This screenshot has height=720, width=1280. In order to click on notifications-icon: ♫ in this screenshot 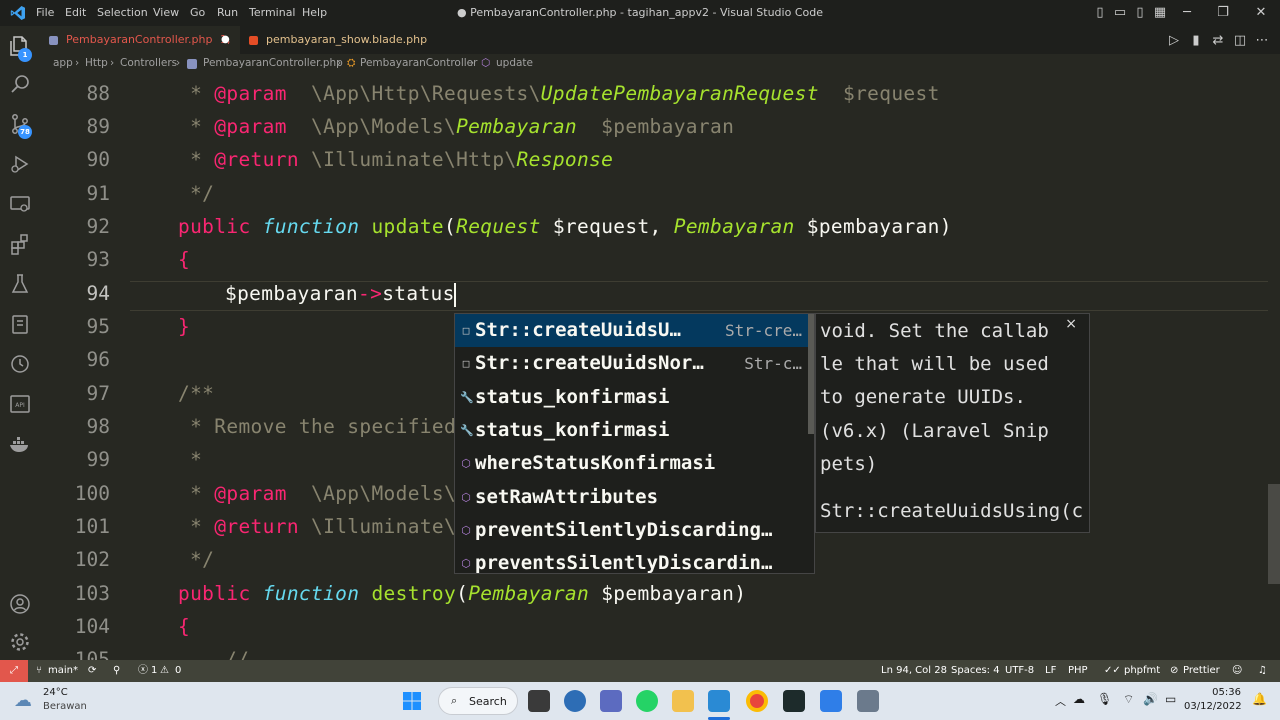, I will do `click(1262, 671)`.